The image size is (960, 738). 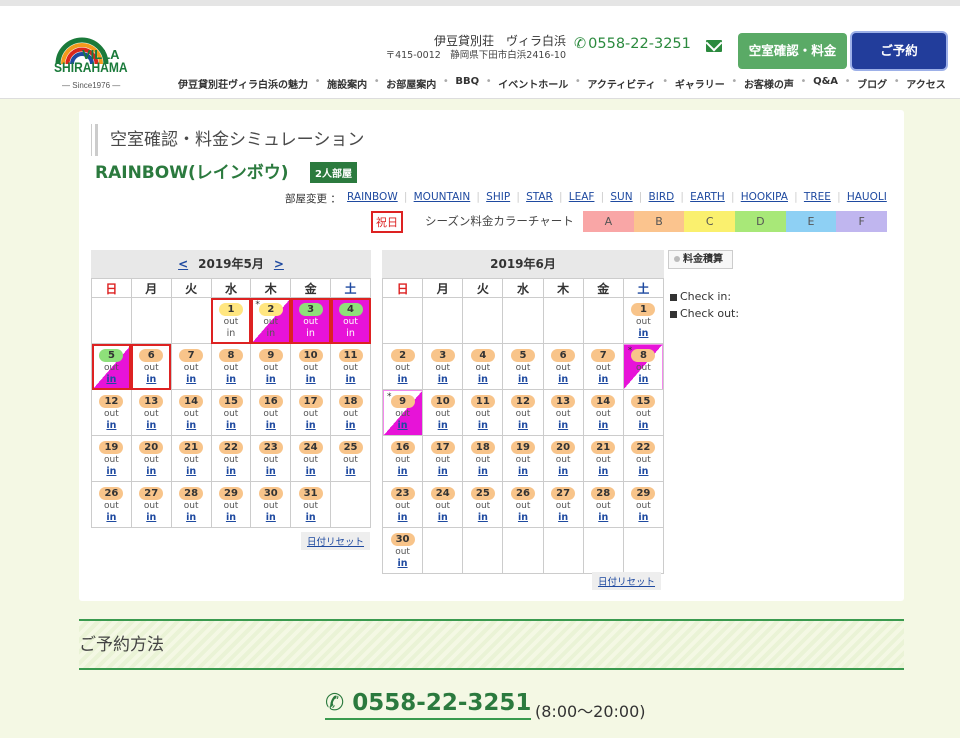 What do you see at coordinates (442, 198) in the screenshot?
I see `room-link: MOUNTAIN` at bounding box center [442, 198].